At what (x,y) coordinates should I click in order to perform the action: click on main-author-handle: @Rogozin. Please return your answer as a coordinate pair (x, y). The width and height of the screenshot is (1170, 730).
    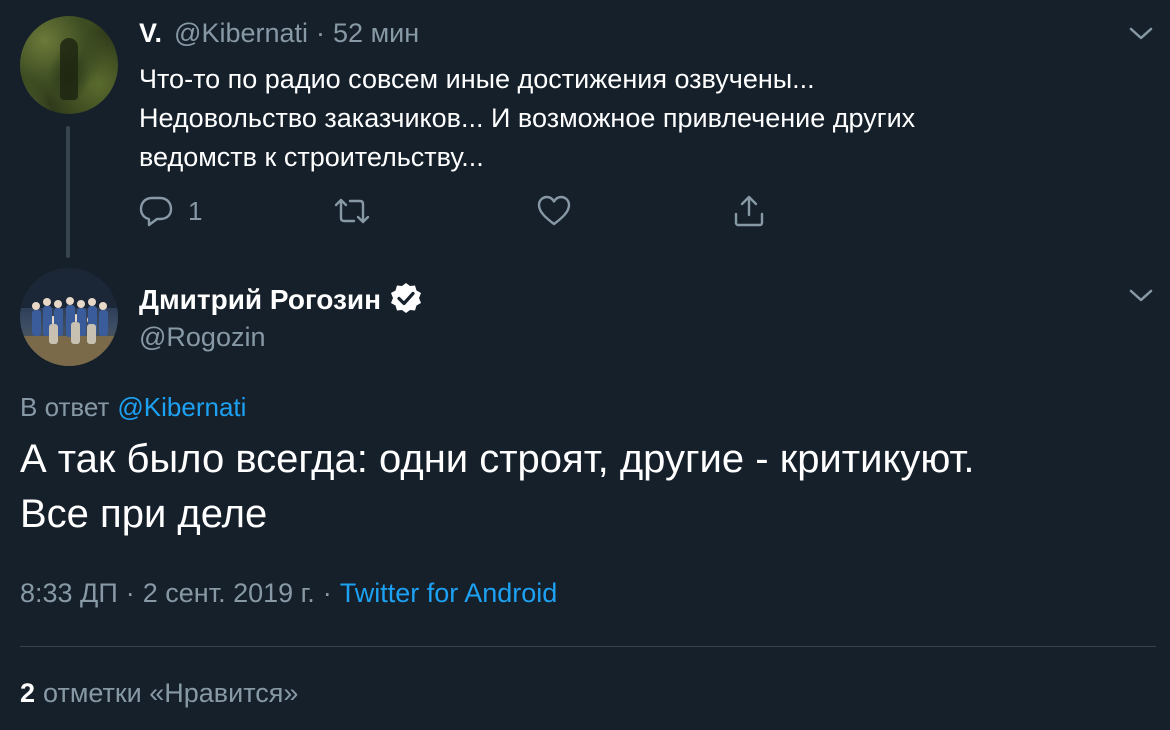
    Looking at the image, I should click on (202, 337).